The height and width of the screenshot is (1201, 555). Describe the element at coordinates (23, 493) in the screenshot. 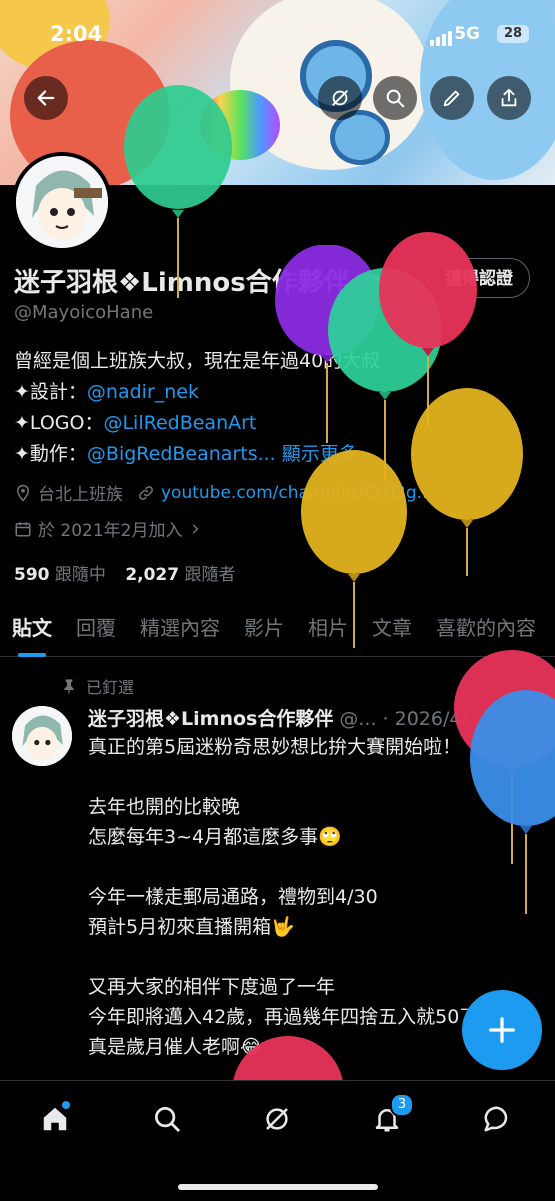

I see `location-pin-icon` at that location.